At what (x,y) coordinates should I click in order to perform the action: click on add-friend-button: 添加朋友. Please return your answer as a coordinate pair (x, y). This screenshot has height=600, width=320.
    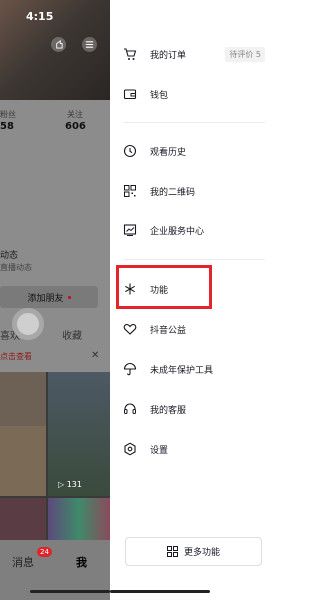
    Looking at the image, I should click on (49, 297).